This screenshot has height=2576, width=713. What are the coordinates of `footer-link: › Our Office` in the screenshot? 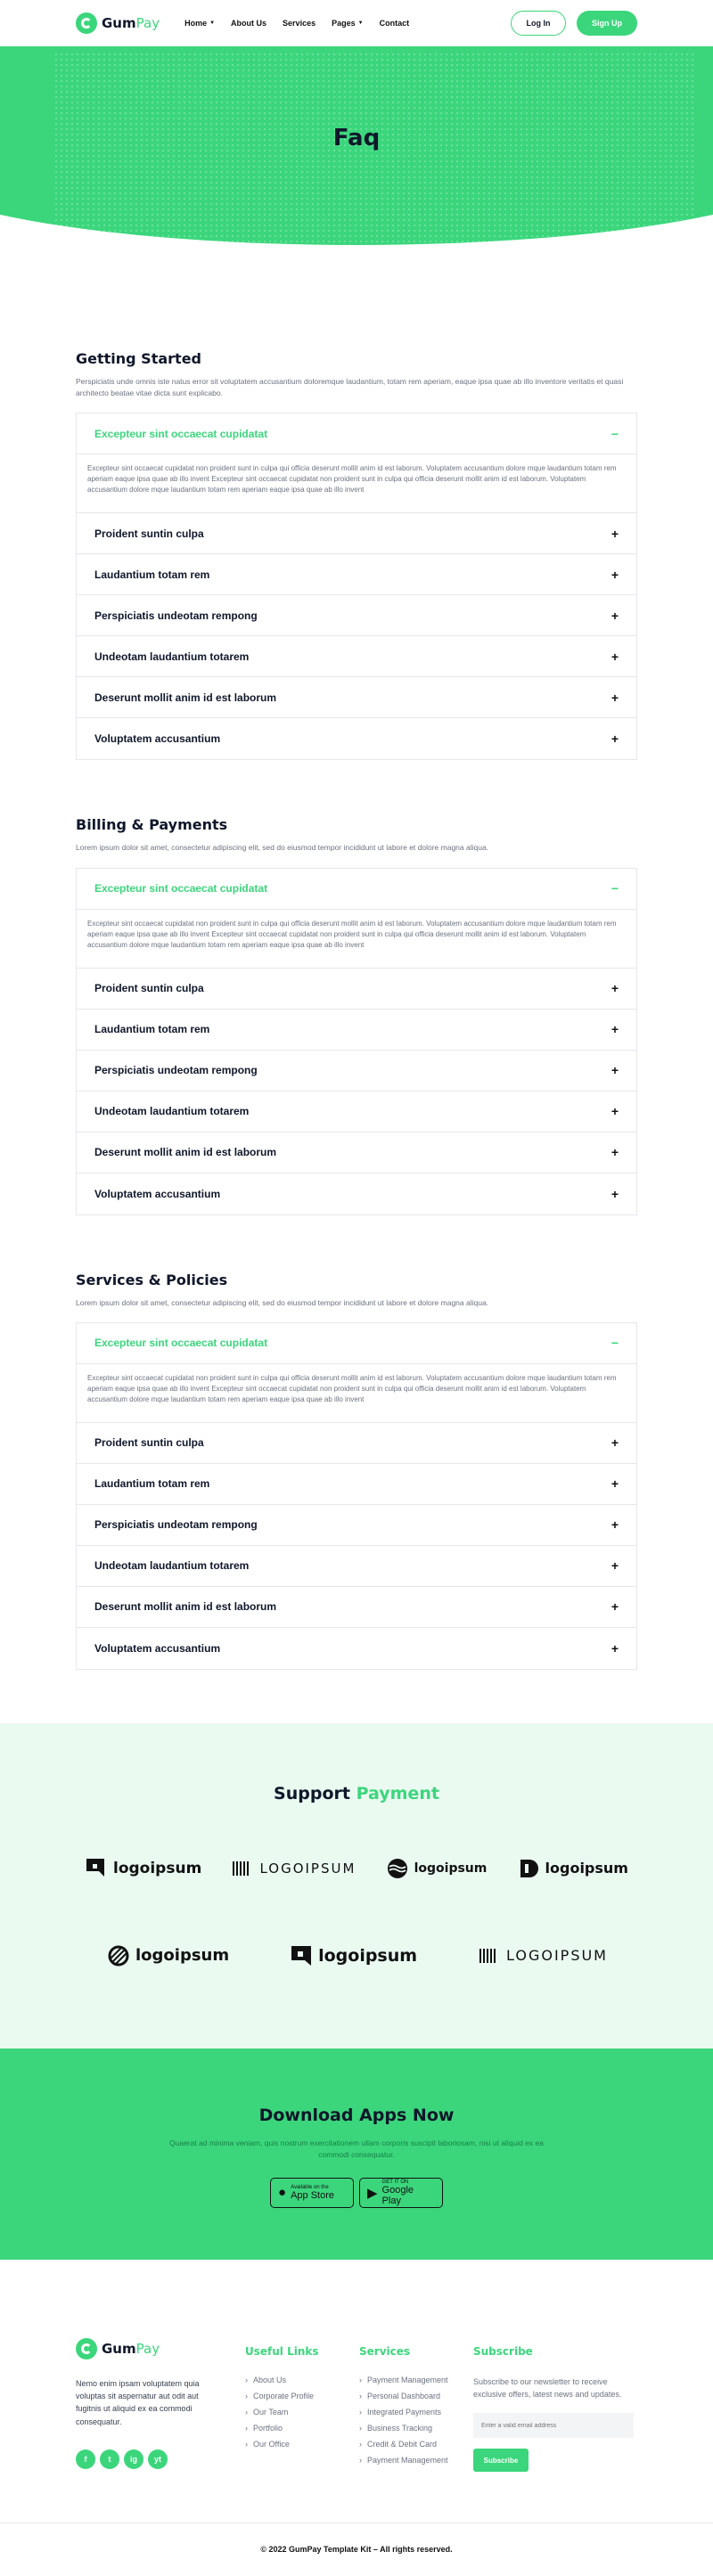 It's located at (302, 2444).